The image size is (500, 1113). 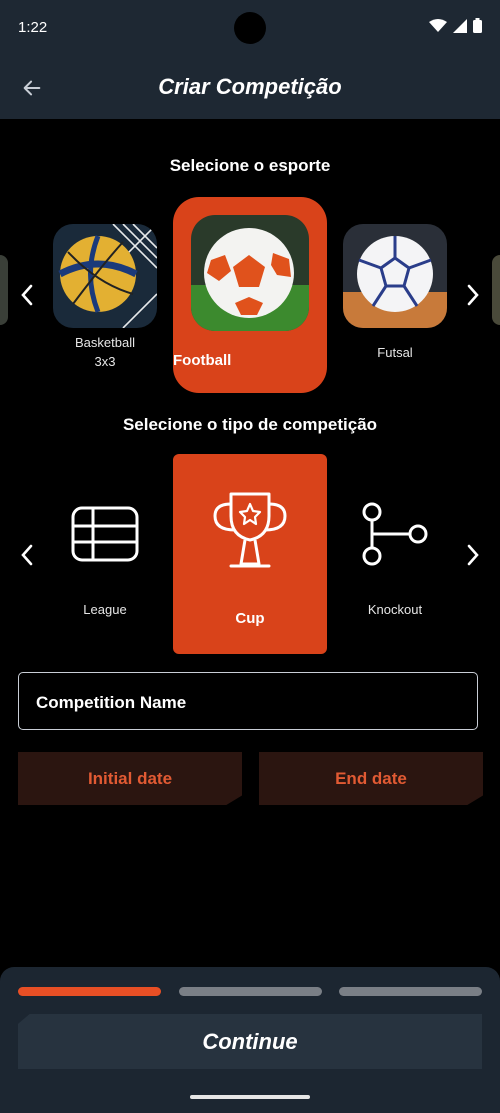 What do you see at coordinates (250, 424) in the screenshot?
I see `competition-section-title: Selecione o tipo de competição` at bounding box center [250, 424].